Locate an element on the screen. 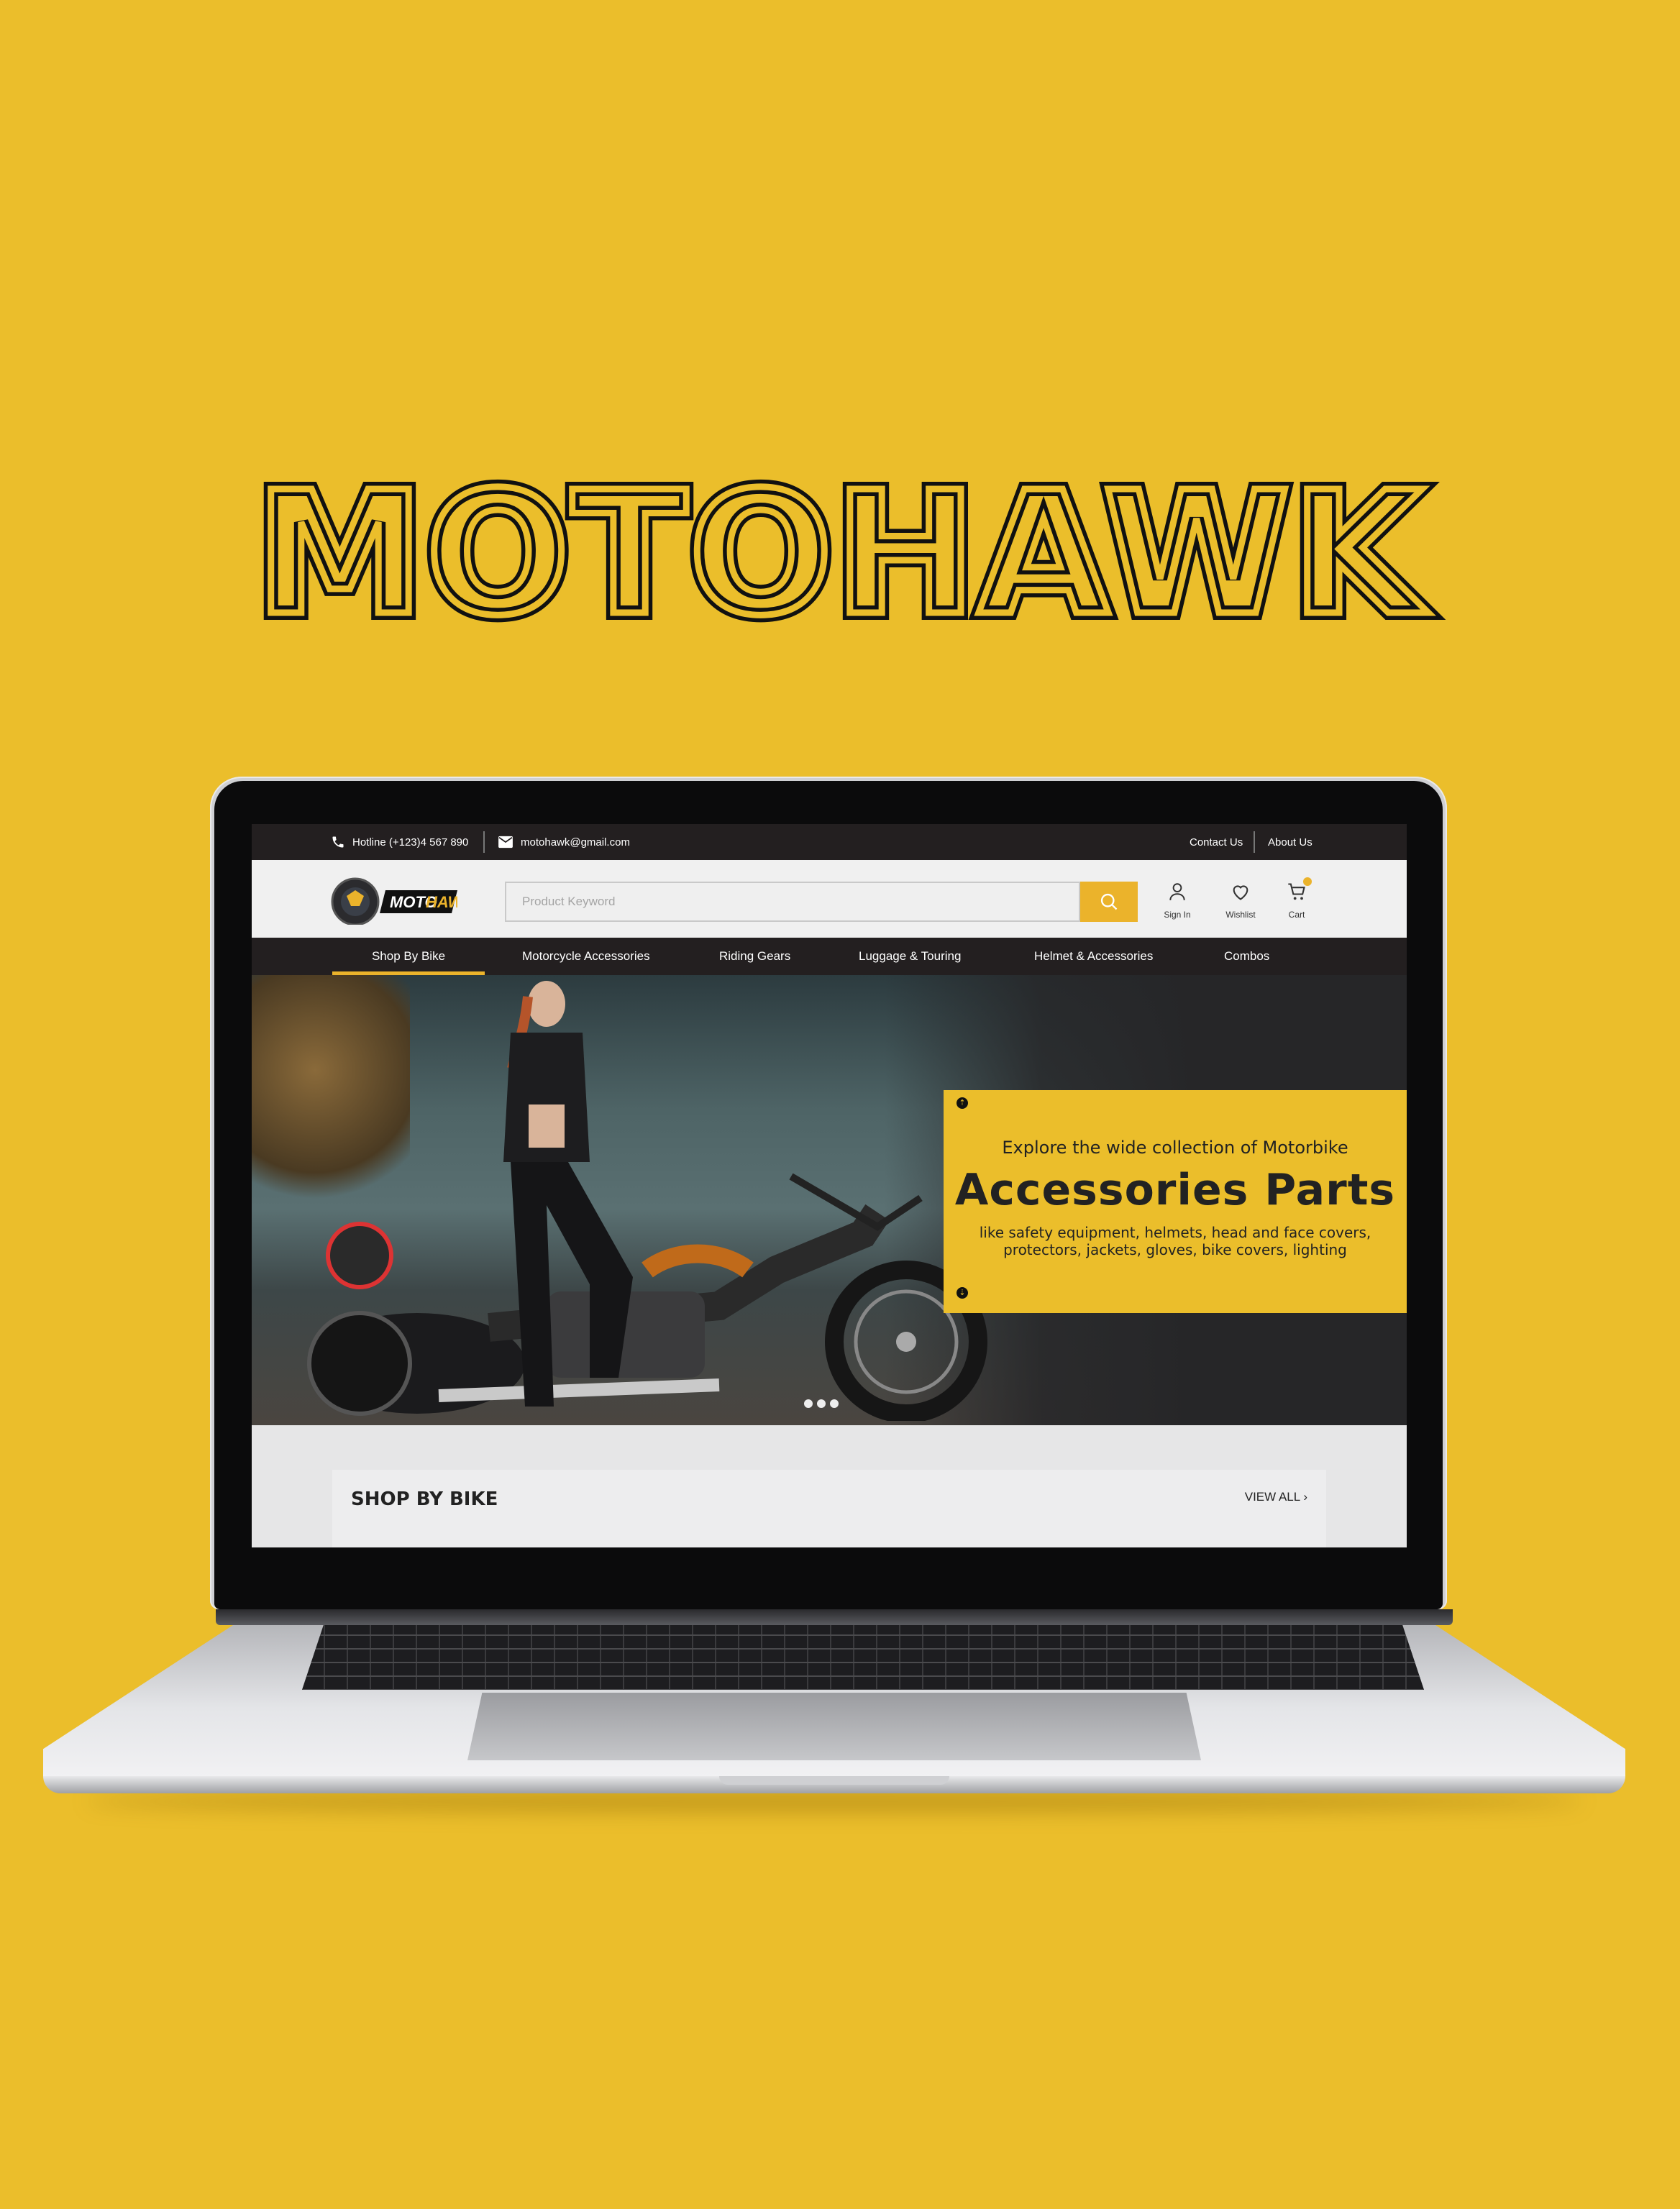  rear-wheel is located at coordinates (359, 1364).